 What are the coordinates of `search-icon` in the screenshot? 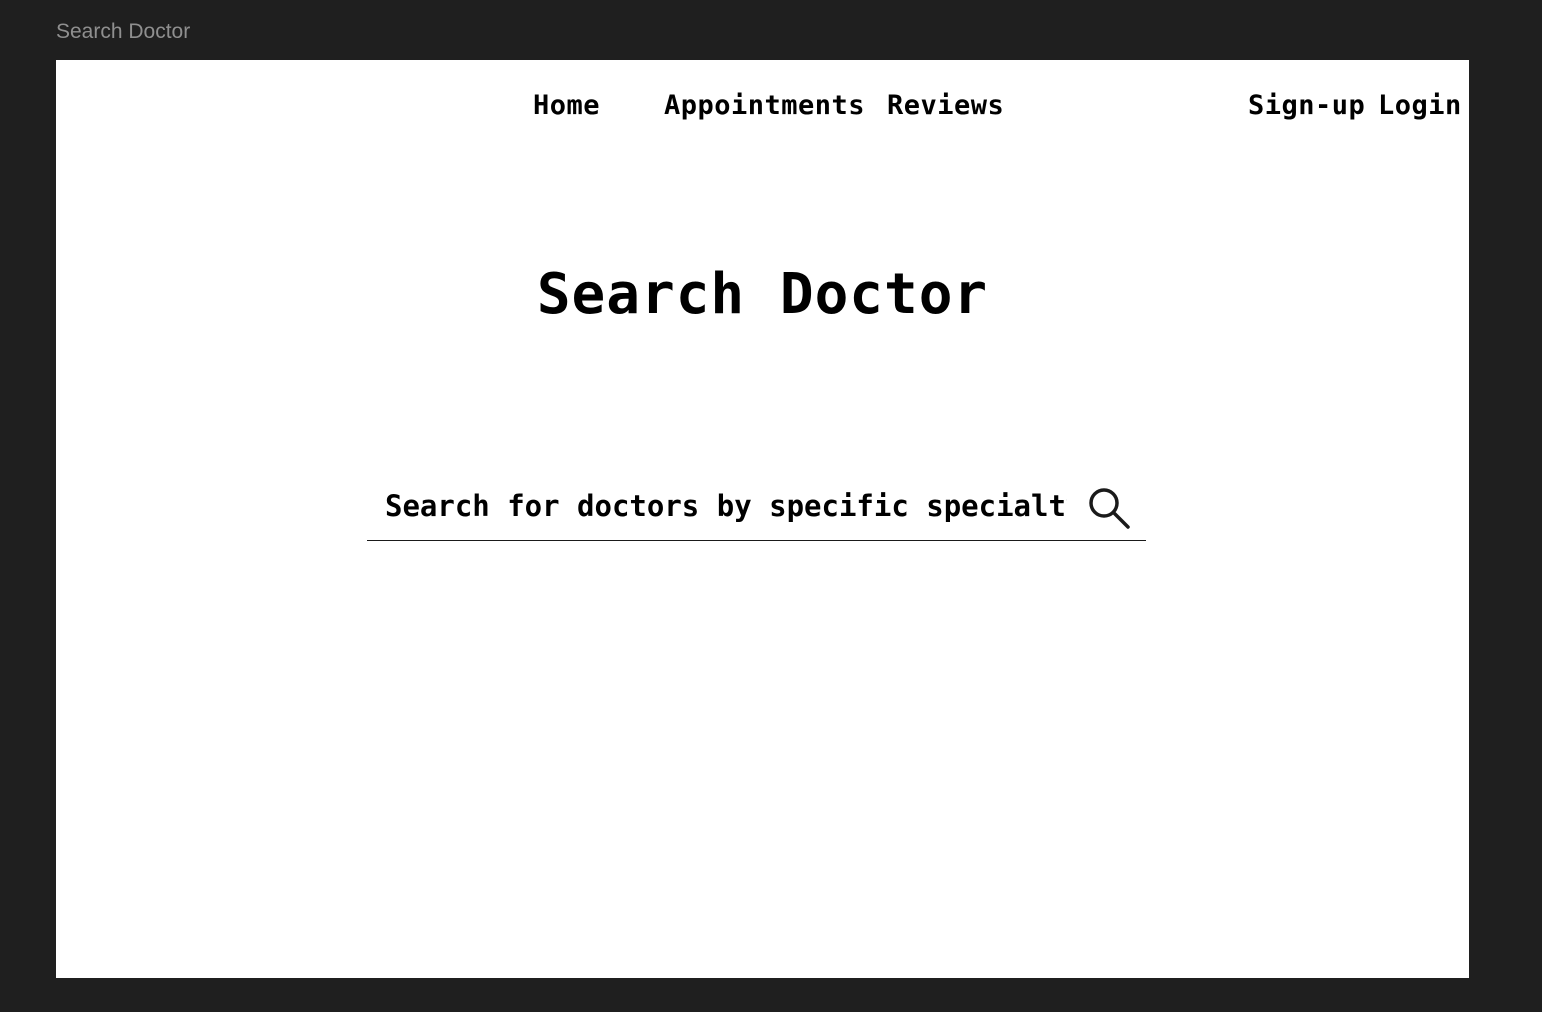 It's located at (1109, 508).